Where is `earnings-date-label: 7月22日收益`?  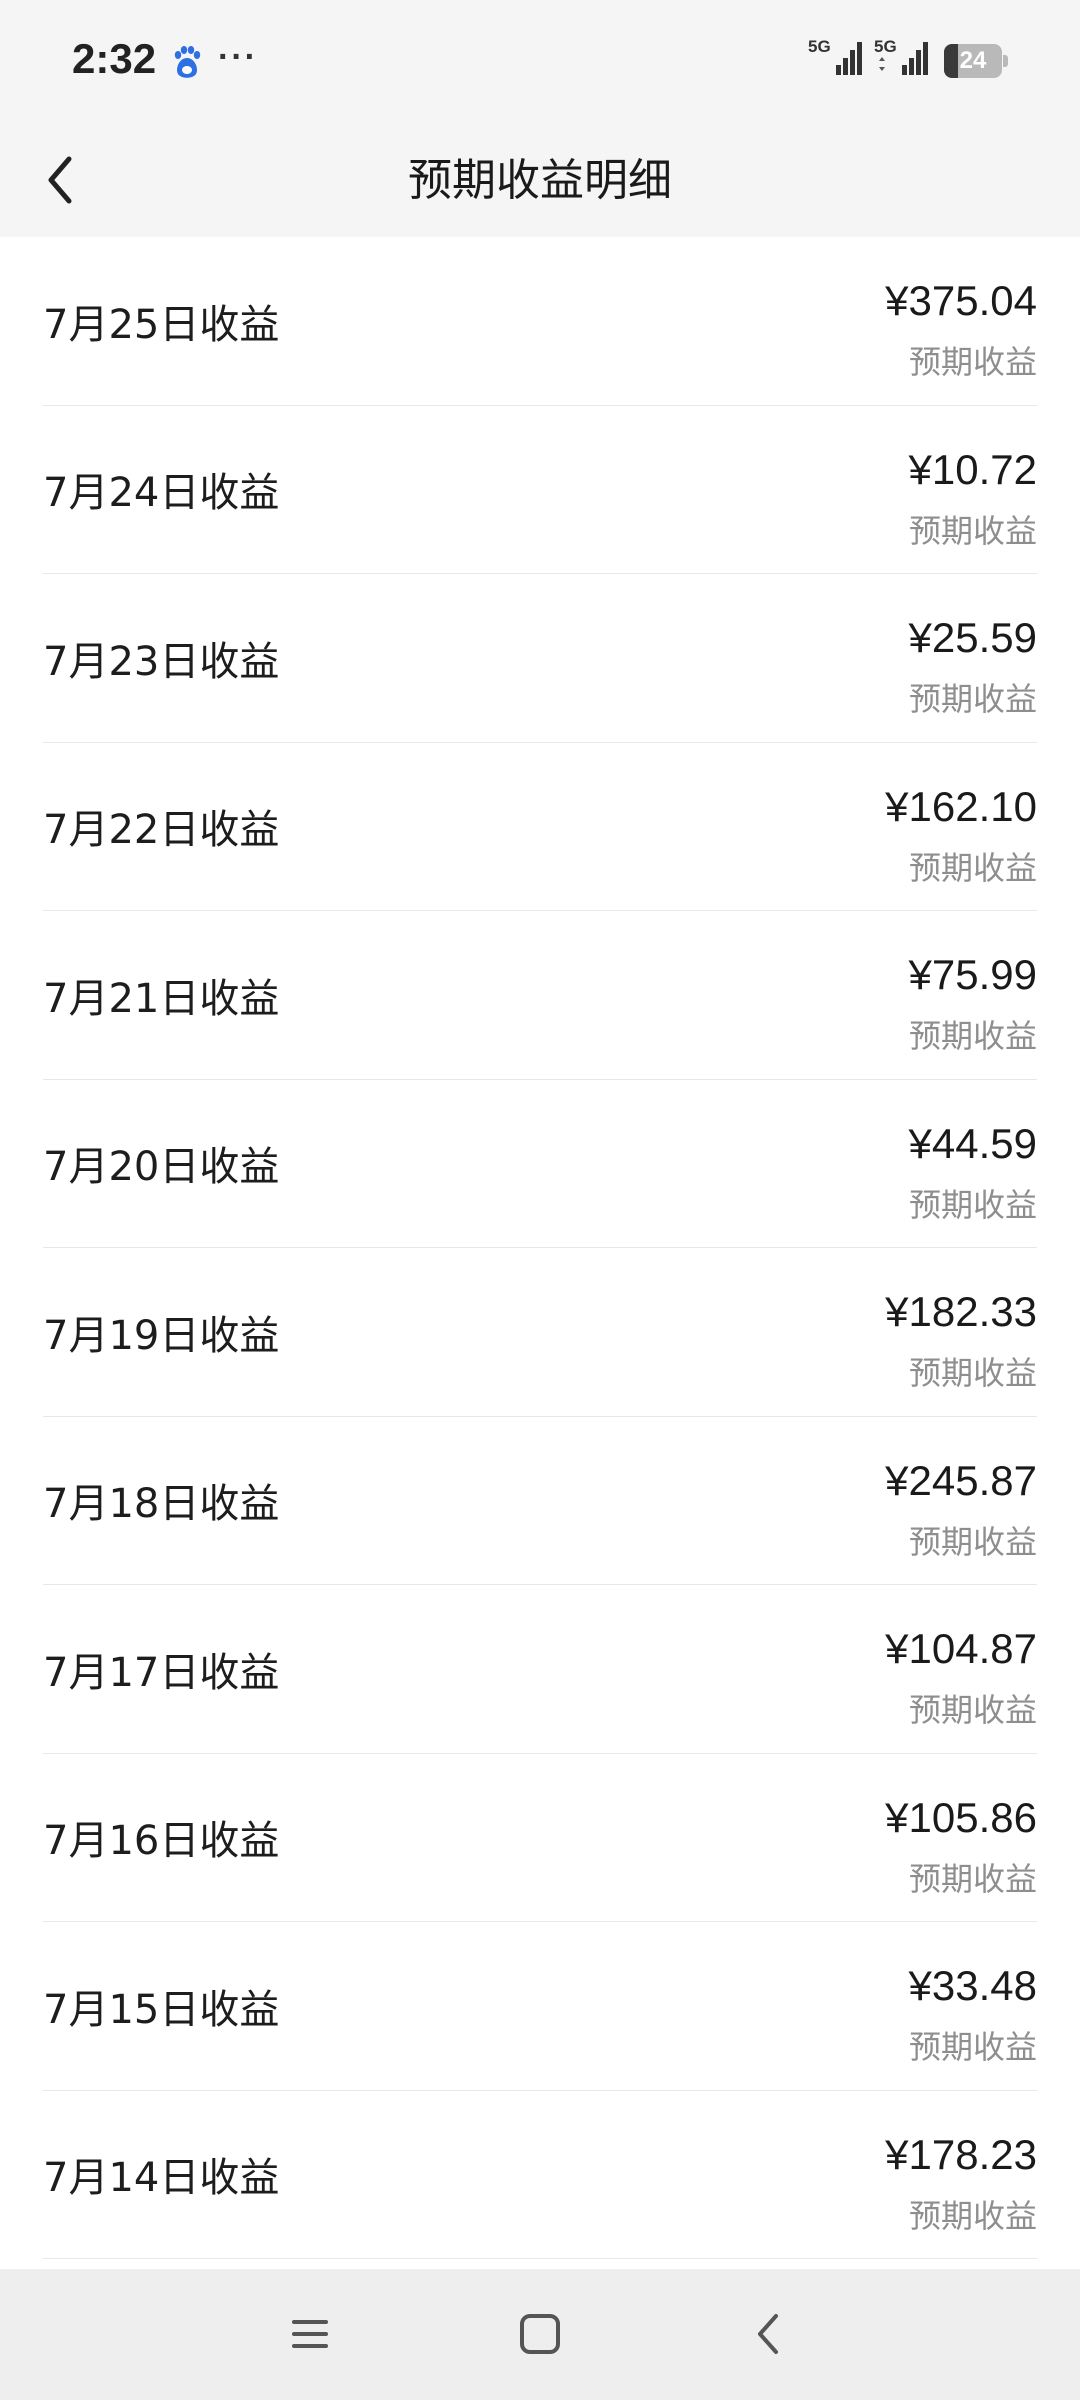
earnings-date-label: 7月22日收益 is located at coordinates (161, 830).